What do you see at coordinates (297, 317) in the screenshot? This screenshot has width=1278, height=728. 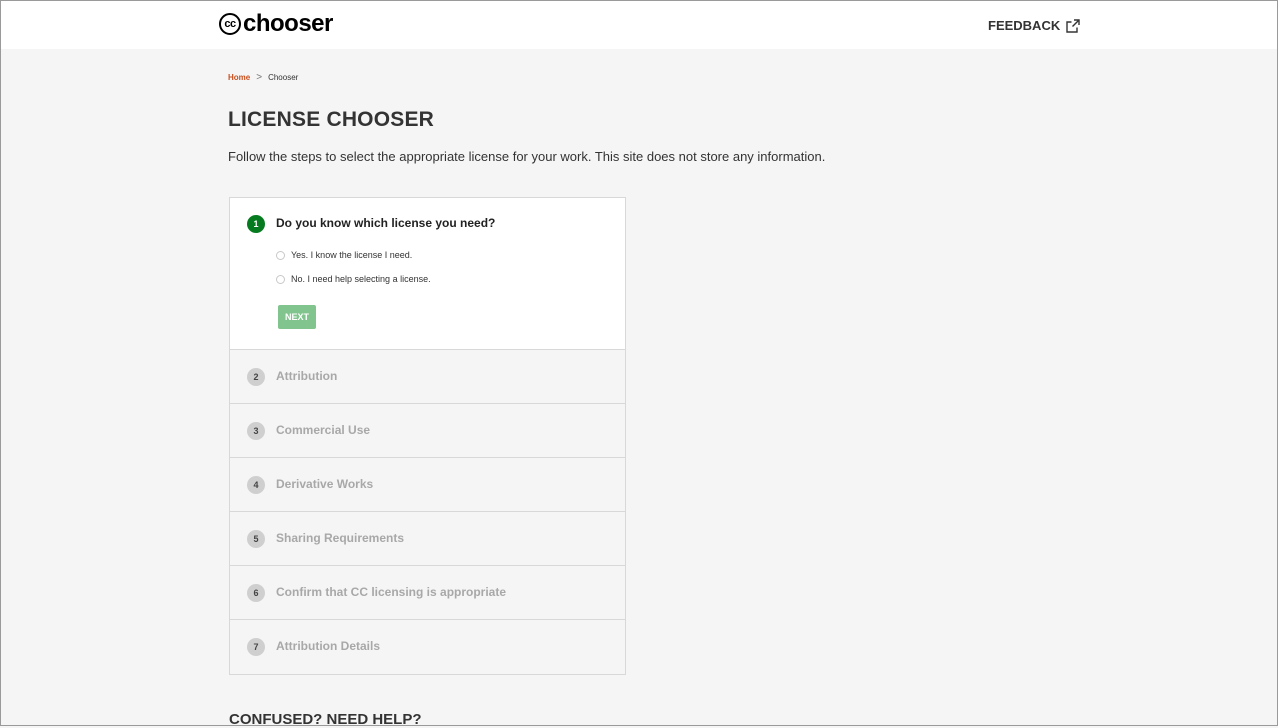 I see `next-button: NEXT` at bounding box center [297, 317].